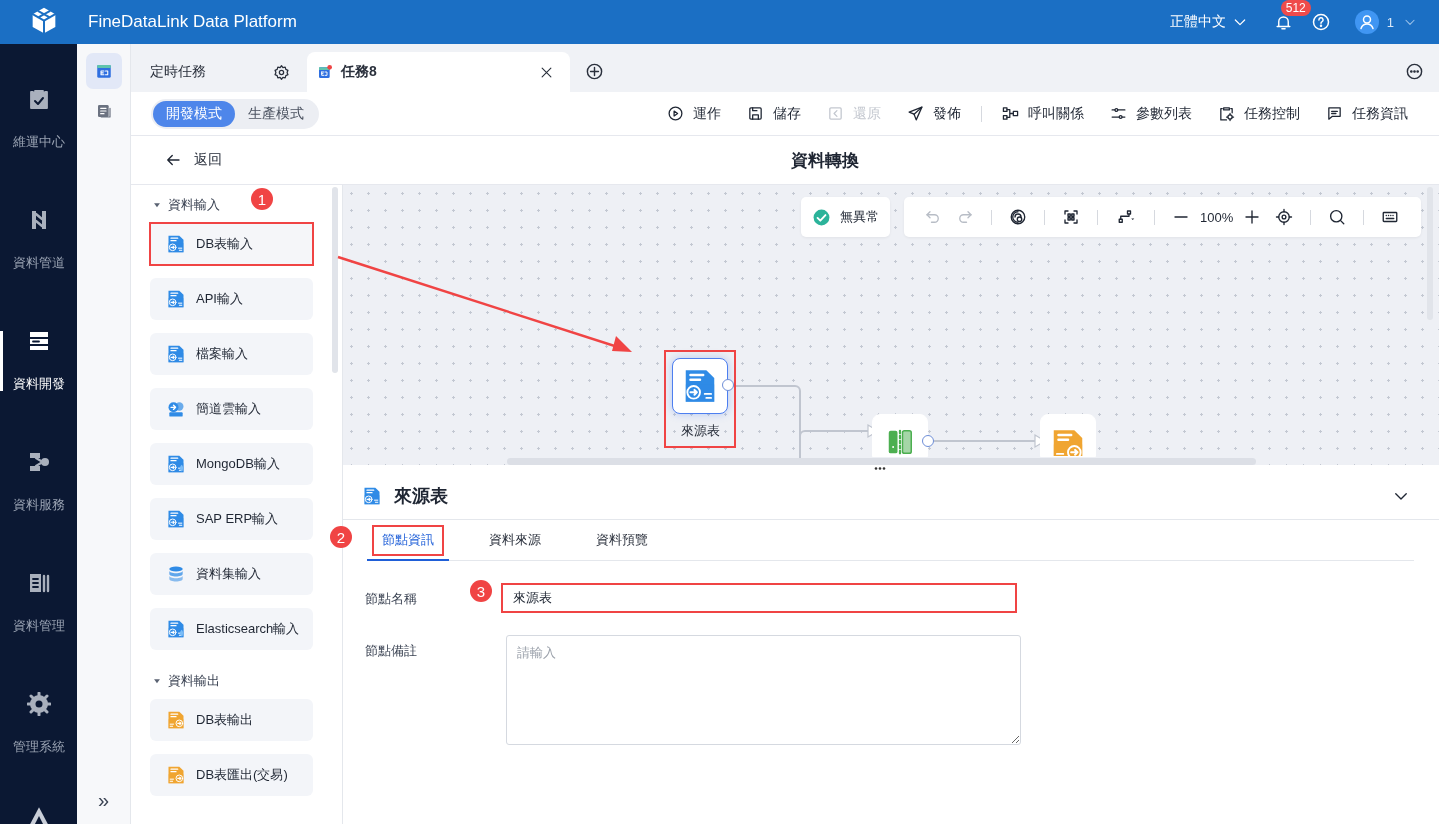 This screenshot has width=1439, height=824. I want to click on sidebar-button, so click(103, 71).